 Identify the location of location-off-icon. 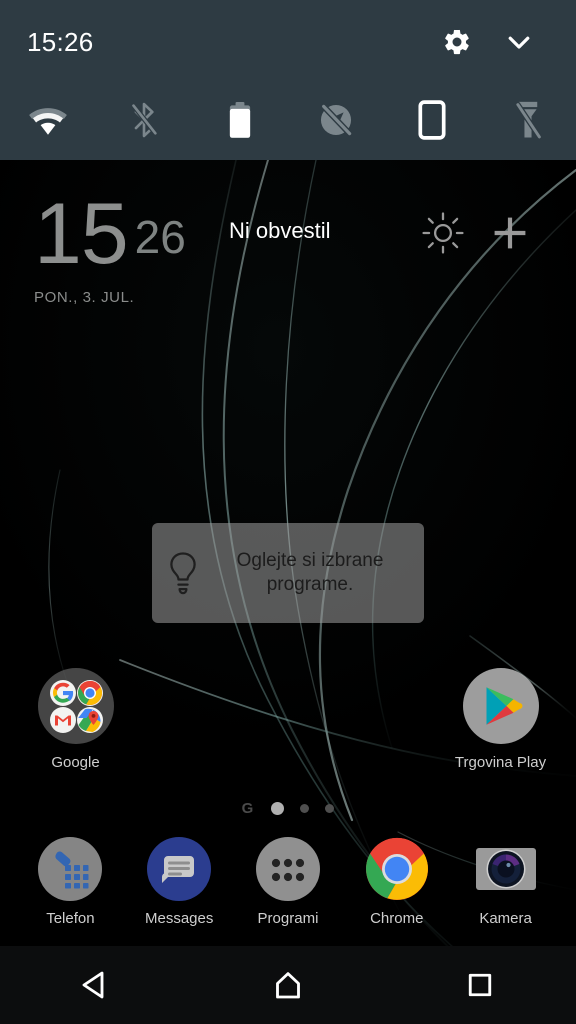
(336, 122).